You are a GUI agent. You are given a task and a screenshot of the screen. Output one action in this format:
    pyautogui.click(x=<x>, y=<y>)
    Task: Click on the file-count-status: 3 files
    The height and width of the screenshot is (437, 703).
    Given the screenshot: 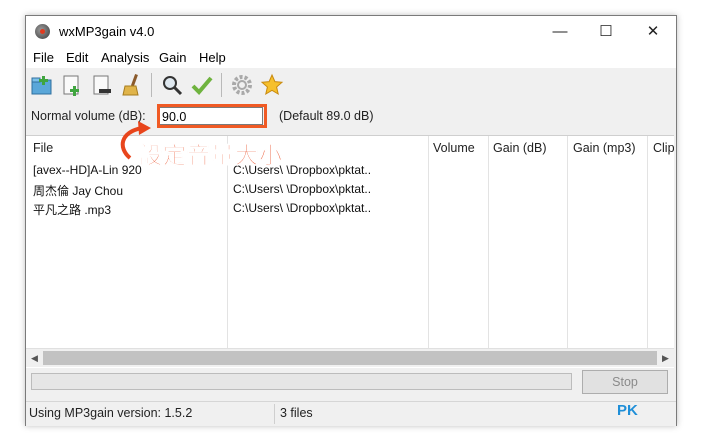 What is the action you would take?
    pyautogui.click(x=296, y=413)
    